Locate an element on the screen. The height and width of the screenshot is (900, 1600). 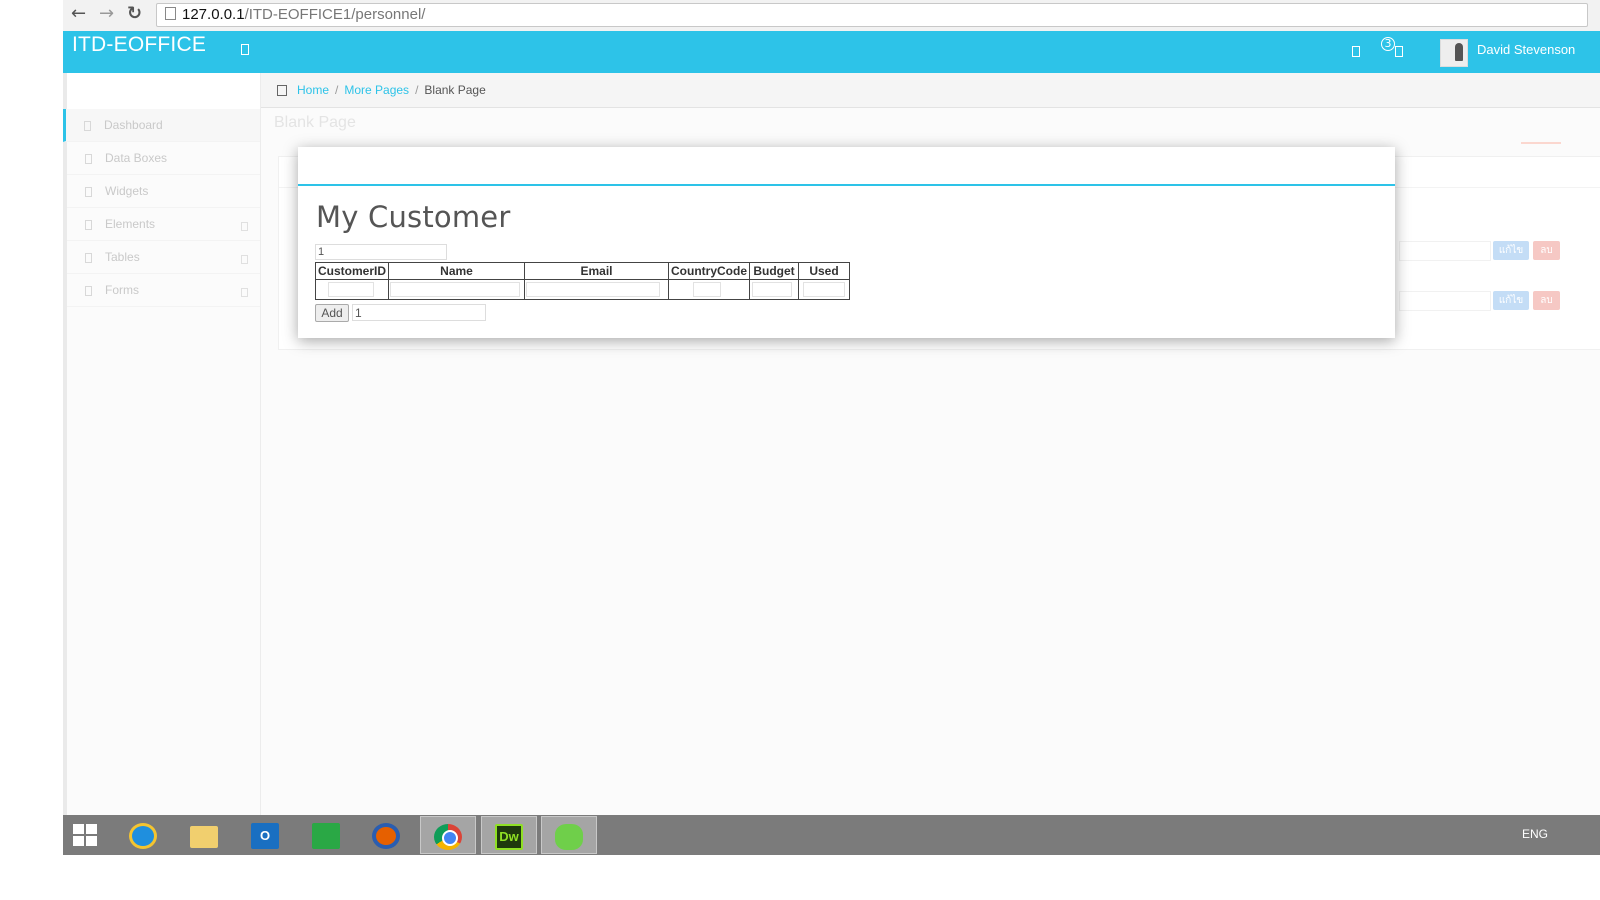
forward-arrow-icon: → is located at coordinates (106, 14).